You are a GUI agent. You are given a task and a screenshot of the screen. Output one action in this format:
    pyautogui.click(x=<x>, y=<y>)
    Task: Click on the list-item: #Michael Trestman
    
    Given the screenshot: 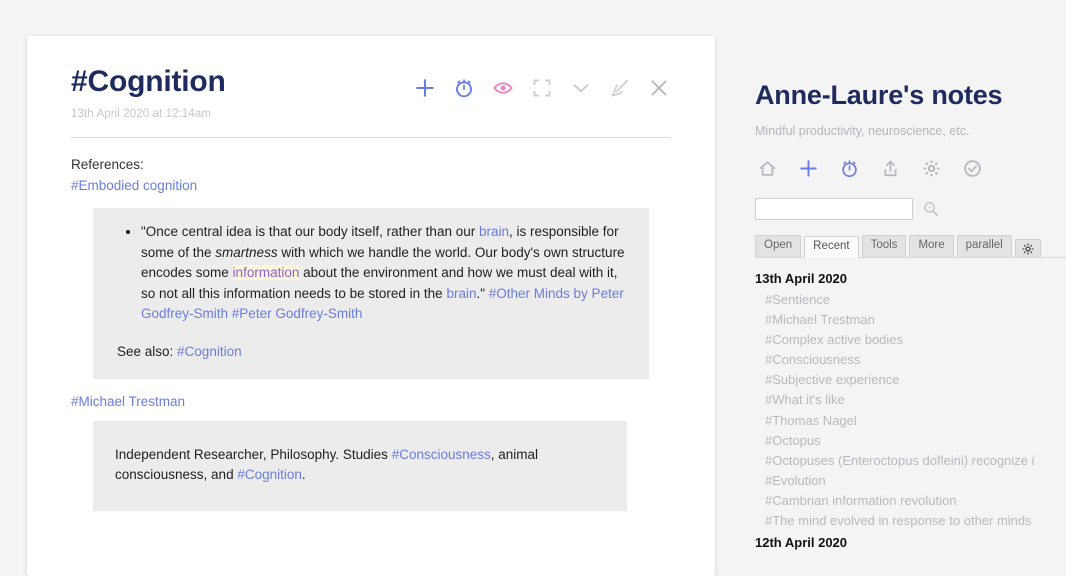 What is the action you would take?
    pyautogui.click(x=910, y=320)
    